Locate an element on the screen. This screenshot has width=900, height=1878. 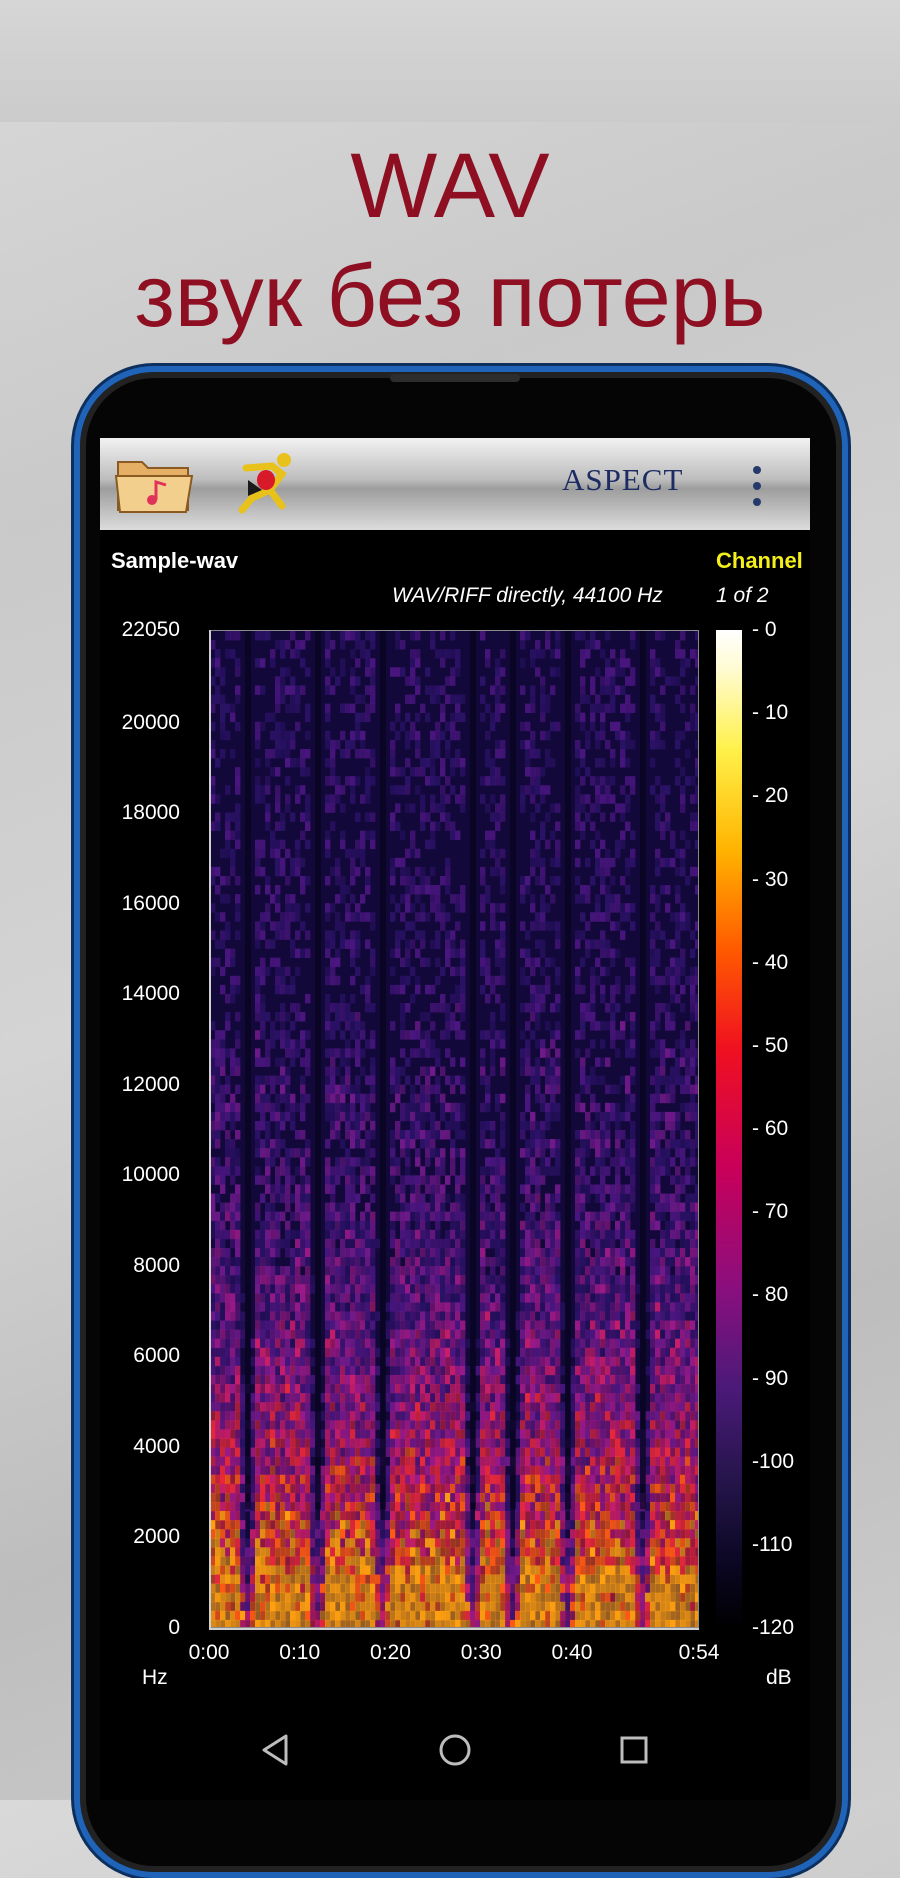
colorbar-tick-label: - 30 is located at coordinates (782, 880).